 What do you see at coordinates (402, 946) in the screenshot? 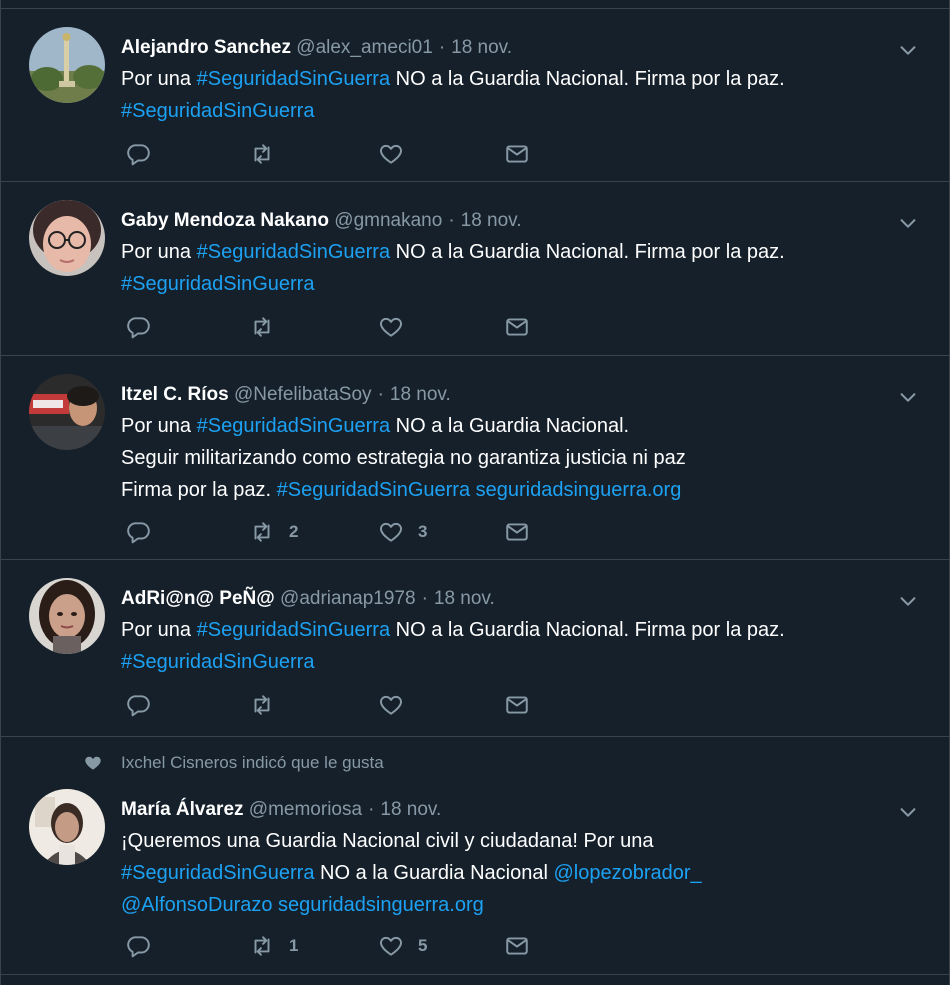
I see `like-button: 5` at bounding box center [402, 946].